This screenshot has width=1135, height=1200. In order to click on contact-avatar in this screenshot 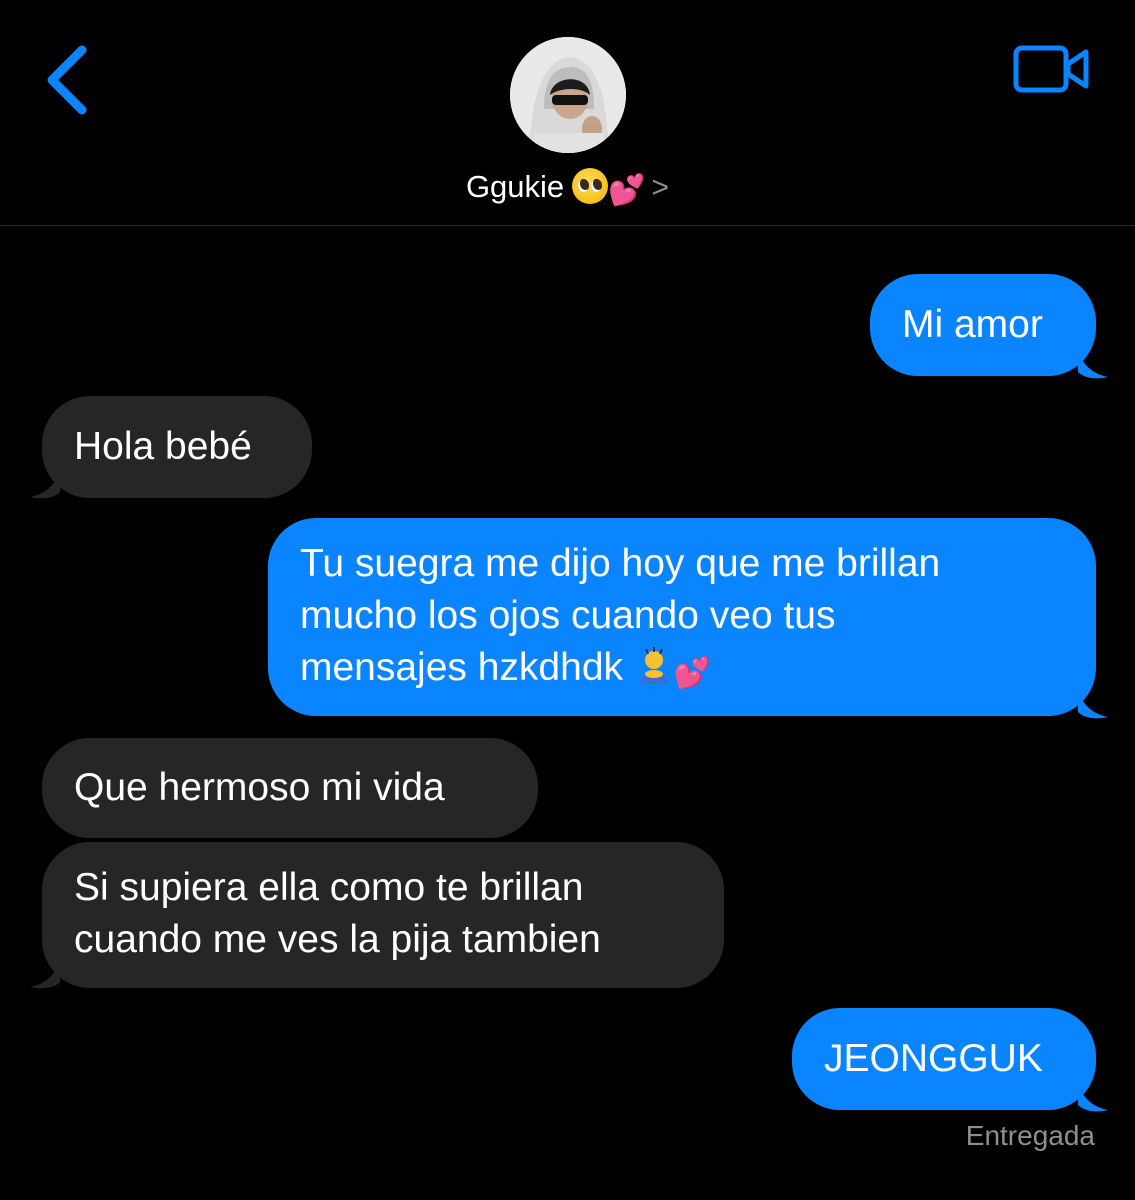, I will do `click(568, 95)`.